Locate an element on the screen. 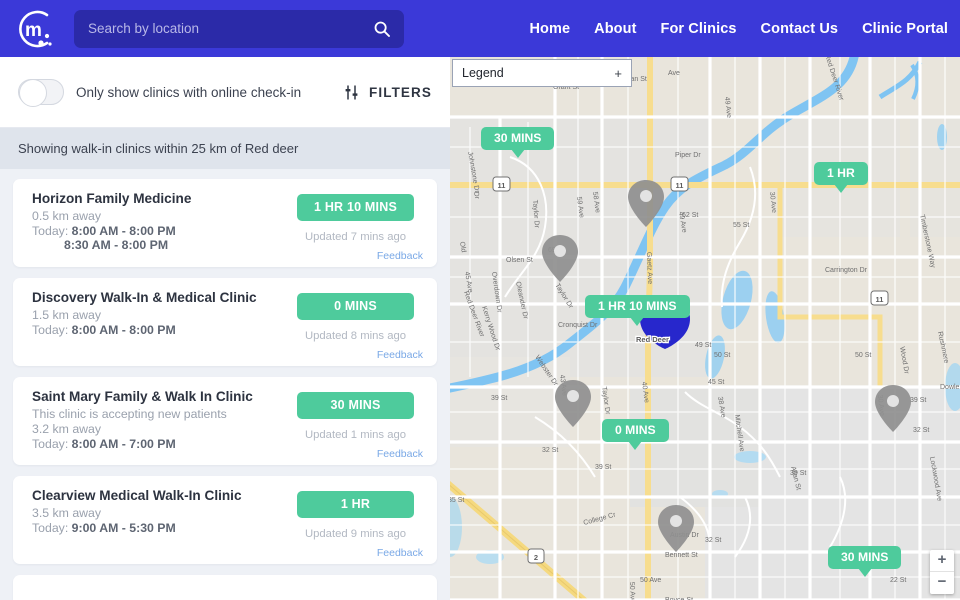 Image resolution: width=960 pixels, height=600 pixels. nav-link-contact-us: Contact Us is located at coordinates (800, 29).